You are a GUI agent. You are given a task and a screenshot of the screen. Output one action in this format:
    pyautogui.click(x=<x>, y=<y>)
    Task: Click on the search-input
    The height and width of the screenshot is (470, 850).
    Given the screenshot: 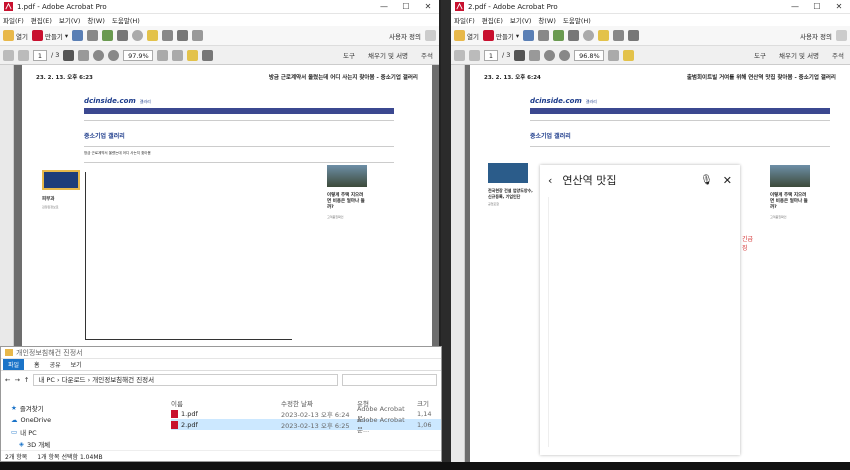 What is the action you would take?
    pyautogui.click(x=389, y=380)
    